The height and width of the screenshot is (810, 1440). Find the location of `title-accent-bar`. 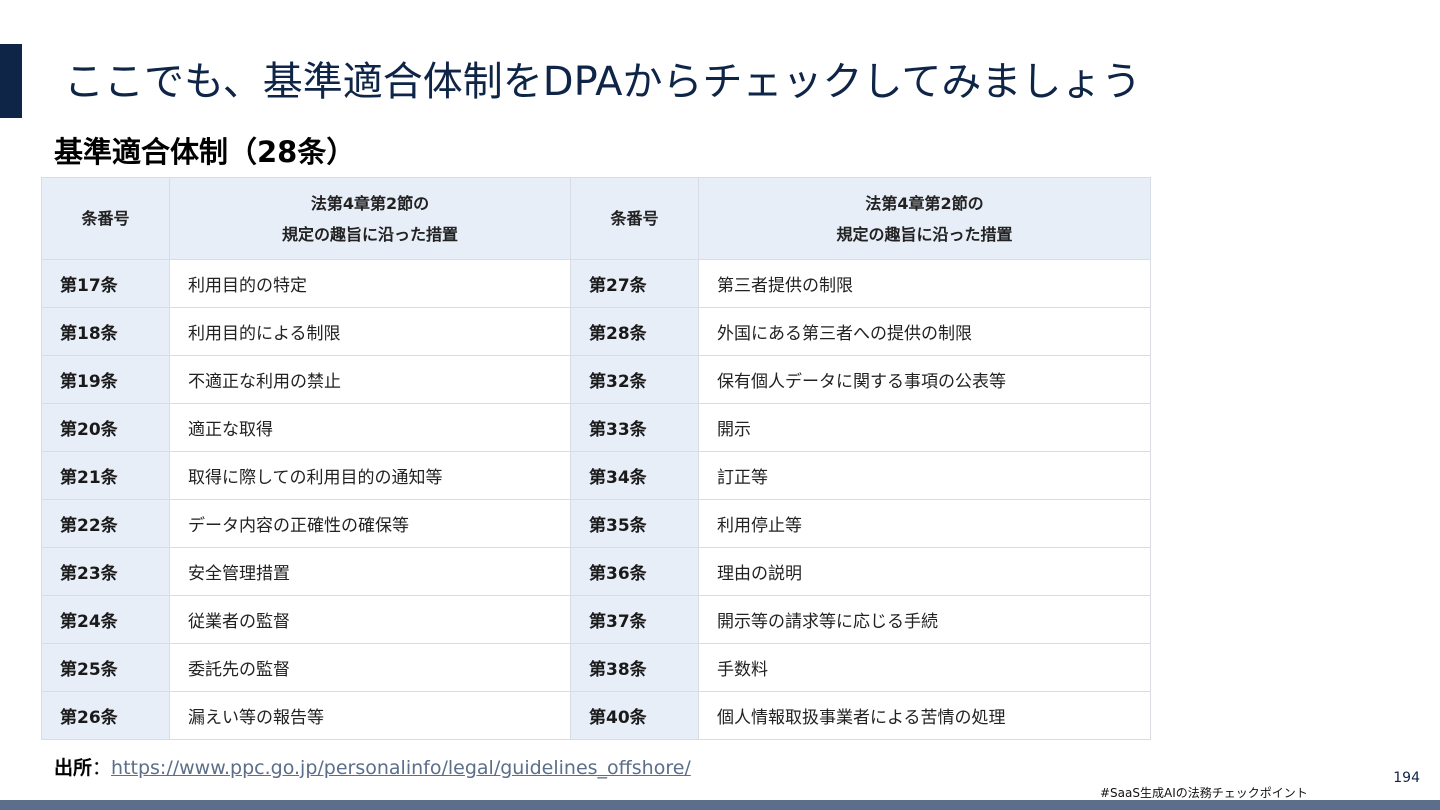

title-accent-bar is located at coordinates (11, 81).